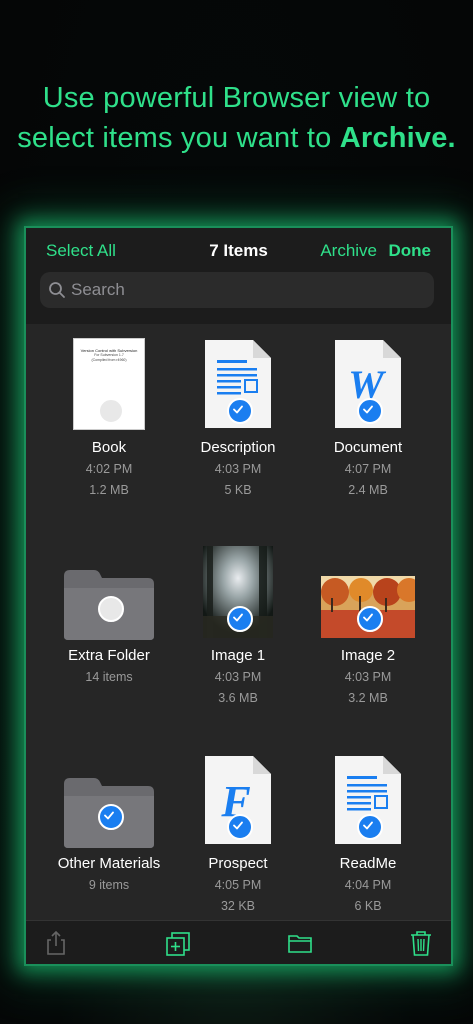 The image size is (473, 1024). What do you see at coordinates (238, 906) in the screenshot?
I see `file-size: 32 KB` at bounding box center [238, 906].